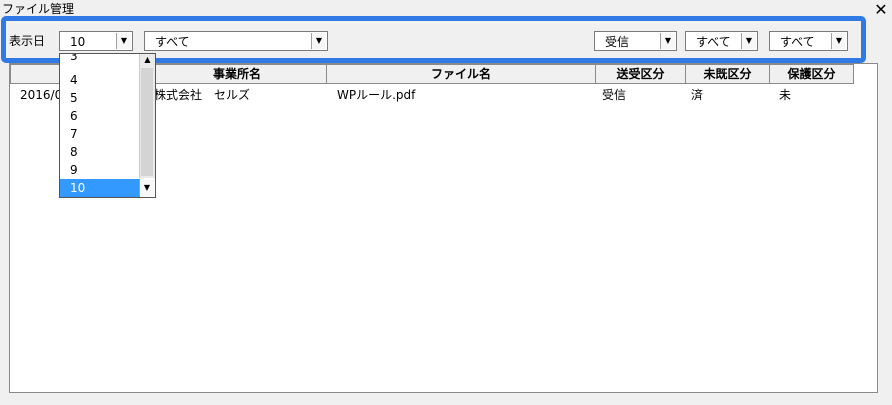 The height and width of the screenshot is (405, 892). What do you see at coordinates (147, 60) in the screenshot?
I see `chevron-up-icon: ▲` at bounding box center [147, 60].